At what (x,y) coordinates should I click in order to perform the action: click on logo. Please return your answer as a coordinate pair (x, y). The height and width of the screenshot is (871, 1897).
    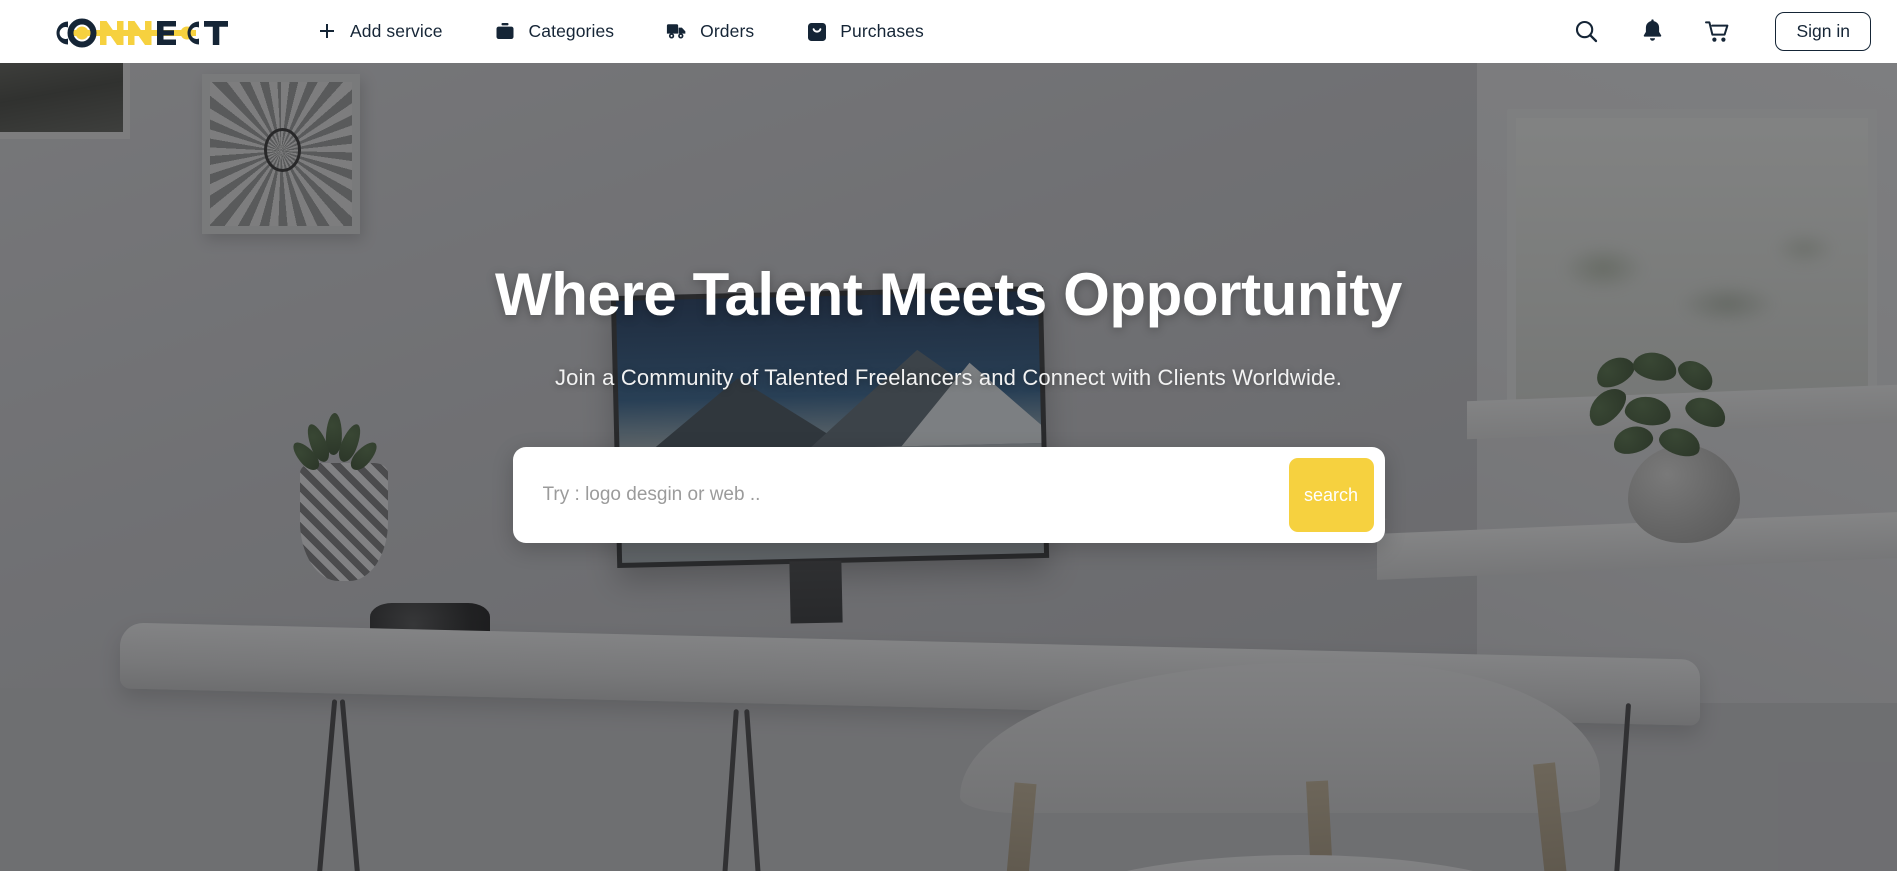
    Looking at the image, I should click on (144, 32).